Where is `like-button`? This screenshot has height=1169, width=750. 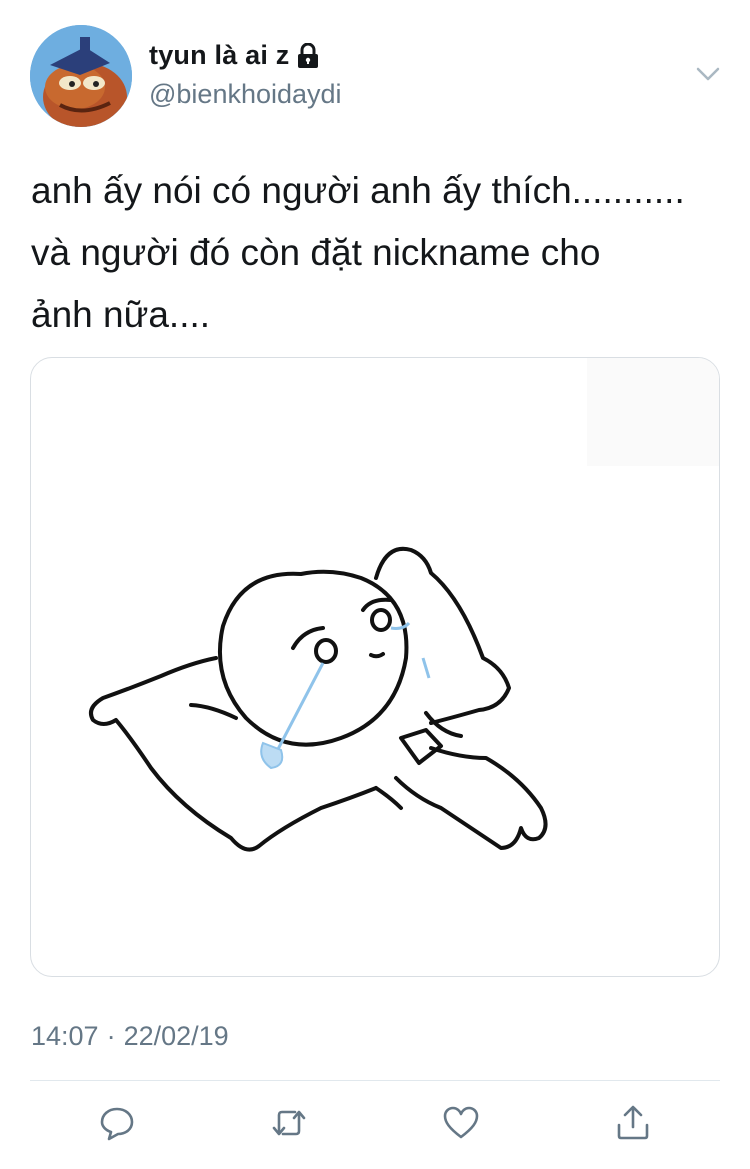 like-button is located at coordinates (461, 1123).